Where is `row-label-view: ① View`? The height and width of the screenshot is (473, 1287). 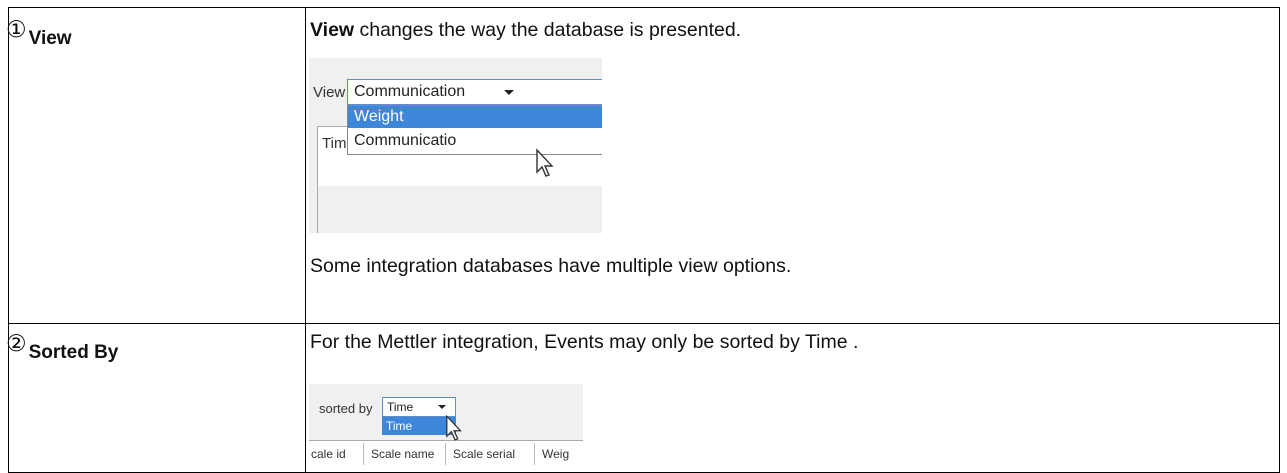
row-label-view: ① View is located at coordinates (39, 33).